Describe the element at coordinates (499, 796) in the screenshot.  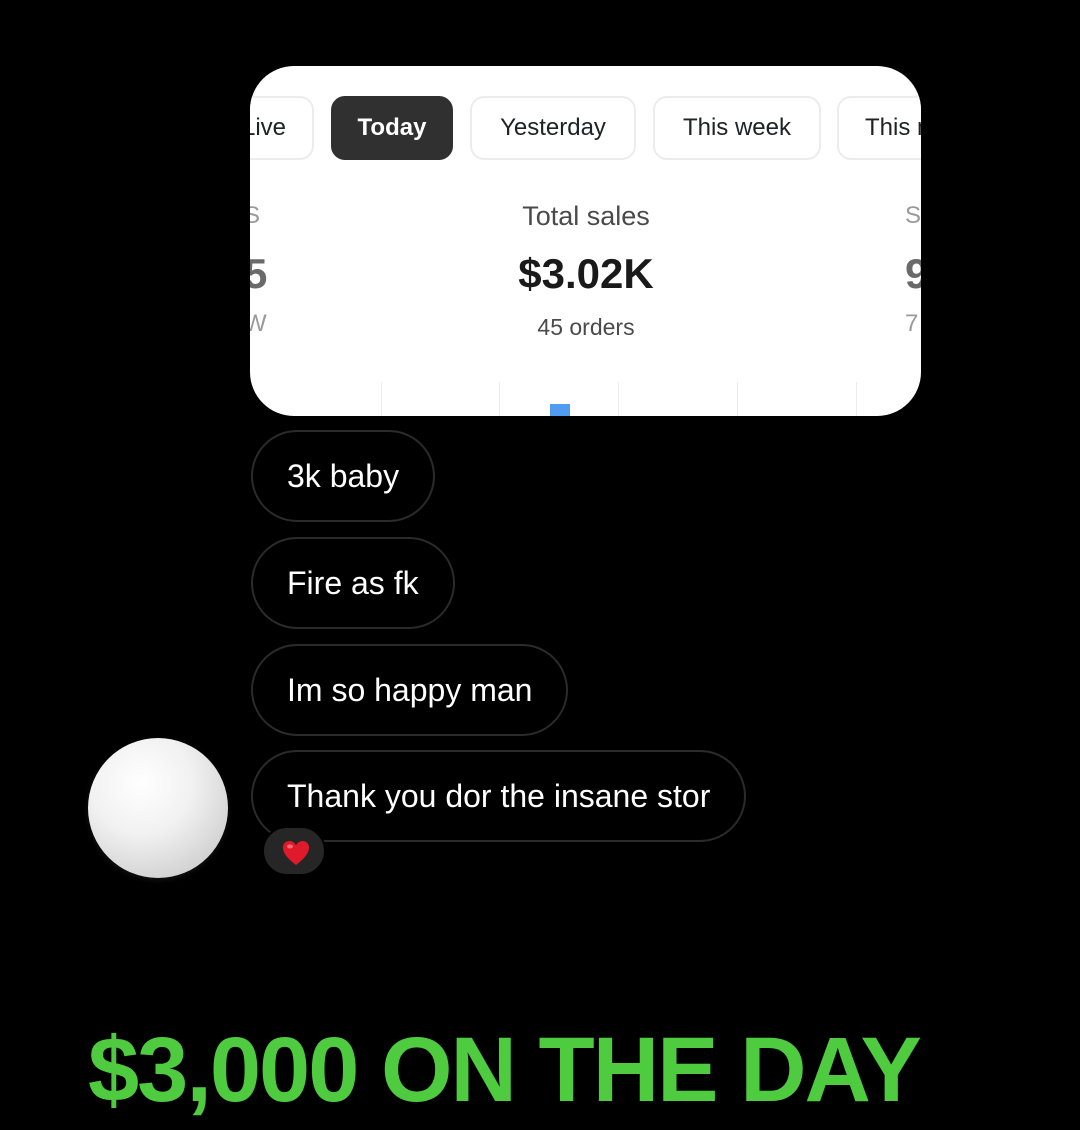
I see `message-bubble: Thank you dor the insane stor` at that location.